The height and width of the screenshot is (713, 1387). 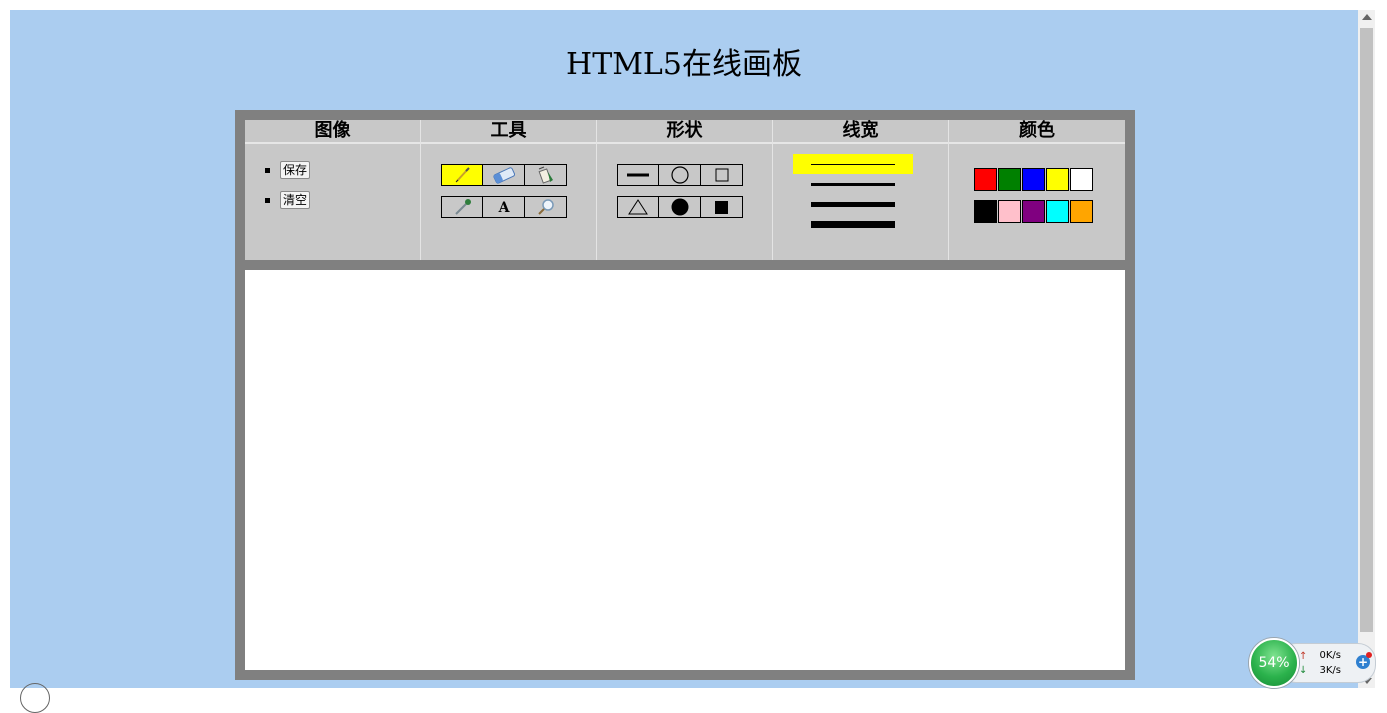 I want to click on eraser-tool, so click(x=503, y=175).